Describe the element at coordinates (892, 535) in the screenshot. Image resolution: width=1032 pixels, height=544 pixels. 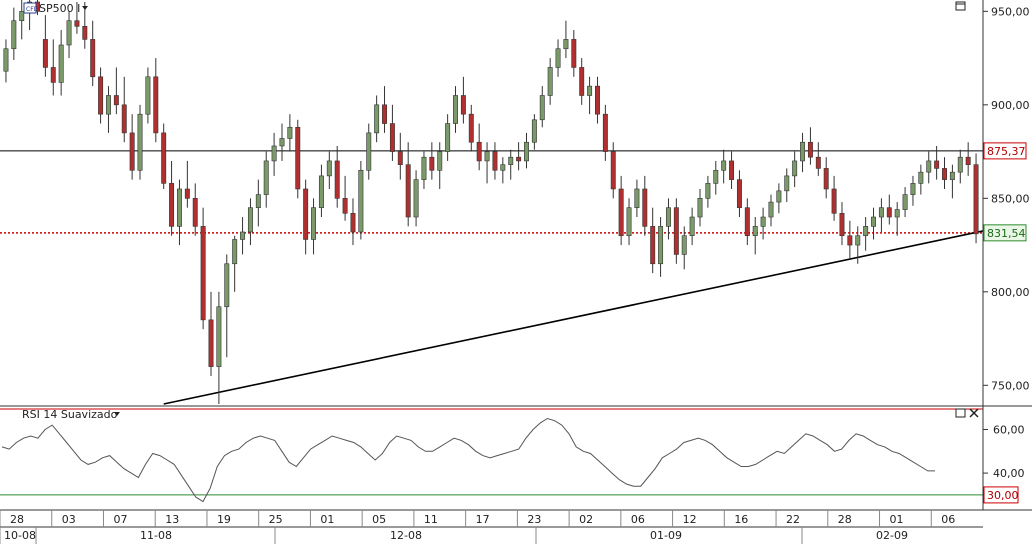
I see `month-tick-label: 02-09` at that location.